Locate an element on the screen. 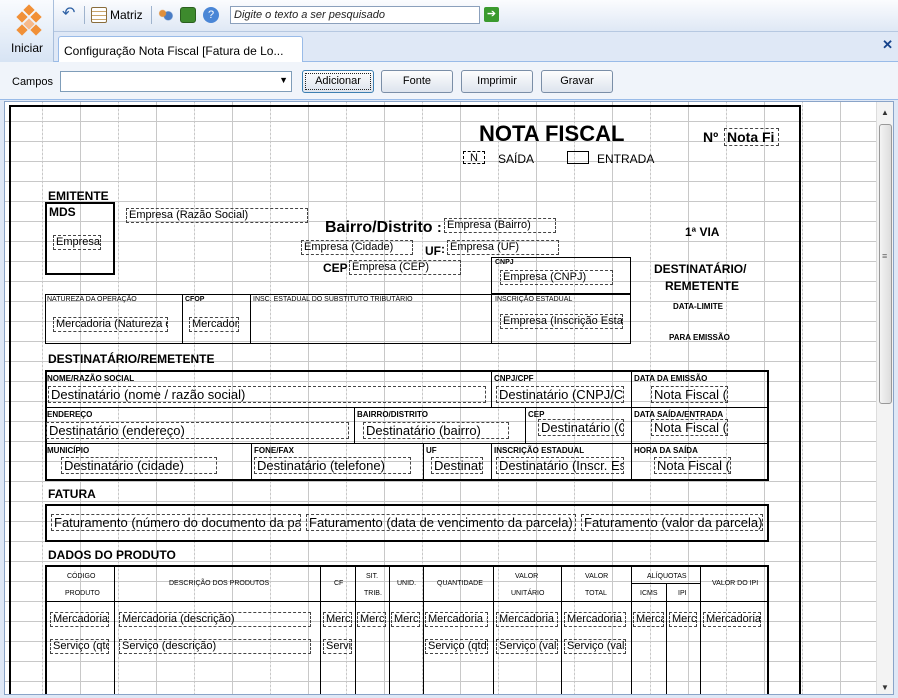 Image resolution: width=898 pixels, height=698 pixels. app-logo-icon is located at coordinates (29, 20).